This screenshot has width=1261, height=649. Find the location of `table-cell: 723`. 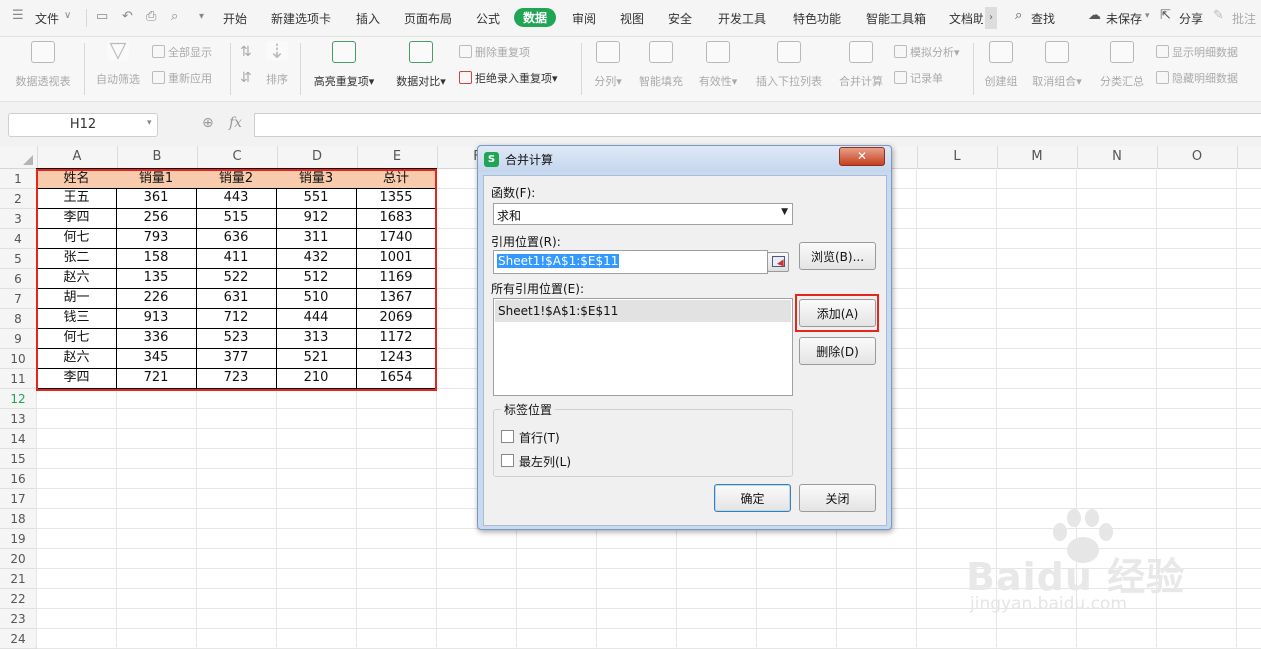

table-cell: 723 is located at coordinates (236, 378).